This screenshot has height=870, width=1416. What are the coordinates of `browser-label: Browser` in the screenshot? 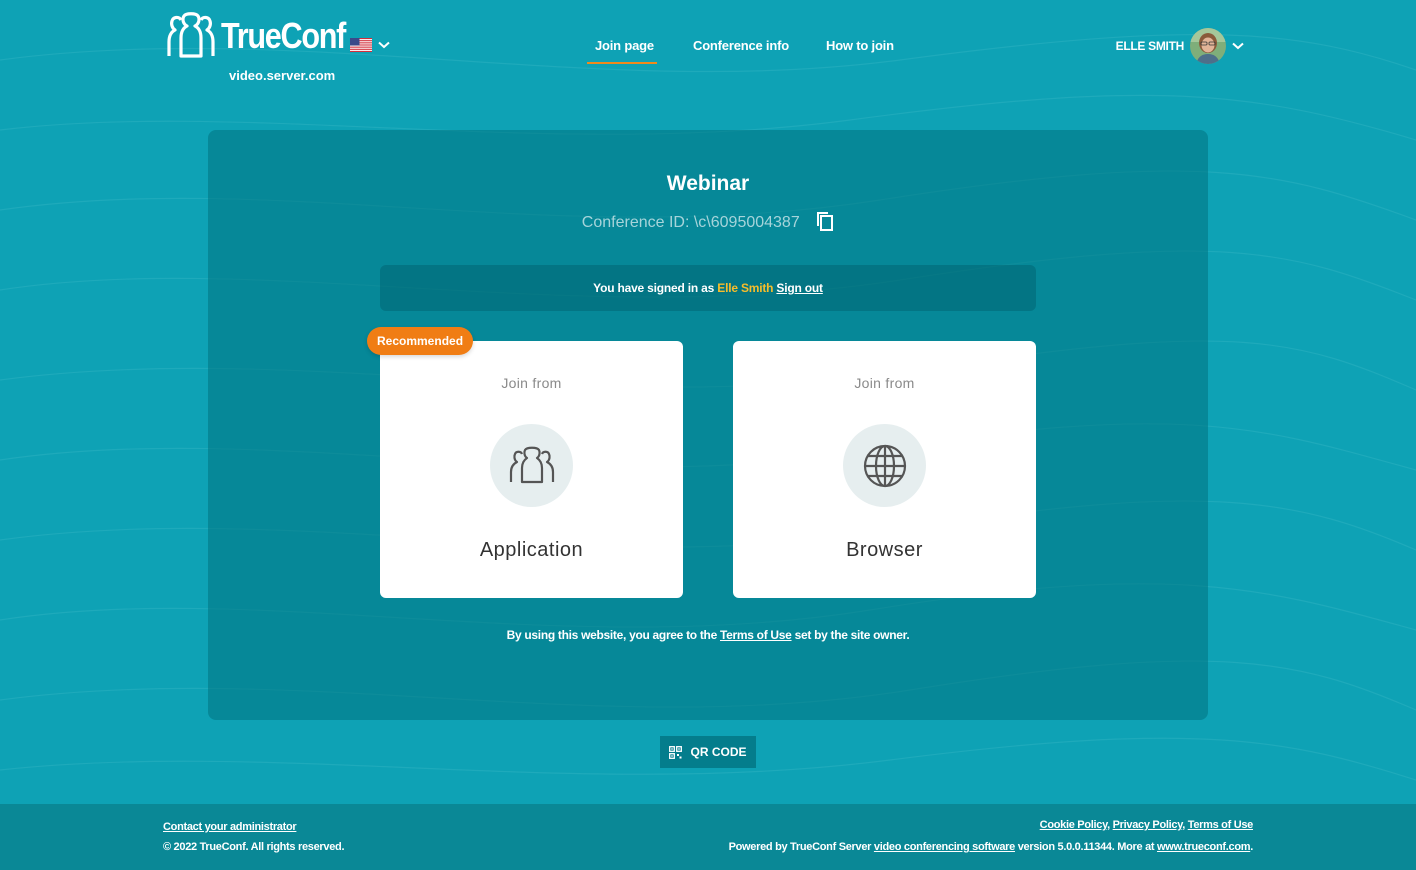 It's located at (884, 550).